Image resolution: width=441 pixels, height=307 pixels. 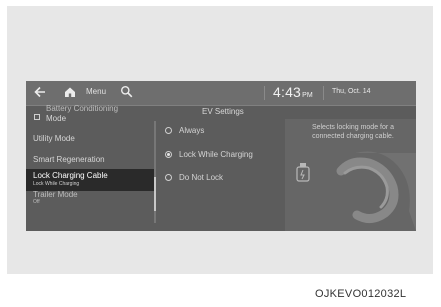 I want to click on back-arrow-icon, so click(x=40, y=92).